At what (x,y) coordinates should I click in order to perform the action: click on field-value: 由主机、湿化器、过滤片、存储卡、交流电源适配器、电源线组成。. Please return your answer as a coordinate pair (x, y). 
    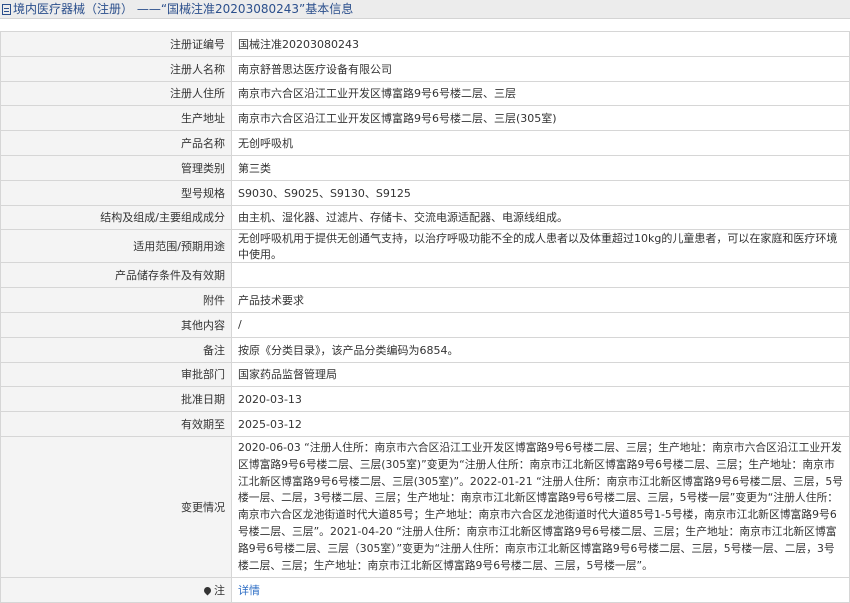
    Looking at the image, I should click on (540, 217).